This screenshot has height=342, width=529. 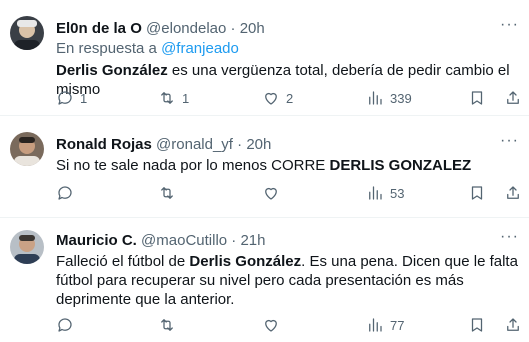 What do you see at coordinates (397, 325) in the screenshot?
I see `views-count: 77` at bounding box center [397, 325].